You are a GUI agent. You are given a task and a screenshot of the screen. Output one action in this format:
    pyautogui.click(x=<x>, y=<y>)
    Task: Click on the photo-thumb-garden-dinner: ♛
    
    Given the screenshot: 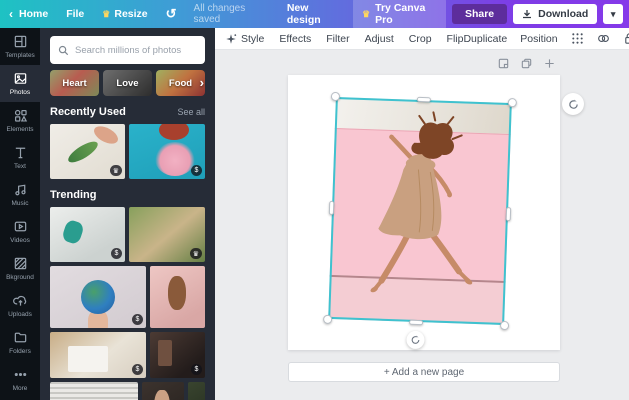 What is the action you would take?
    pyautogui.click(x=167, y=234)
    